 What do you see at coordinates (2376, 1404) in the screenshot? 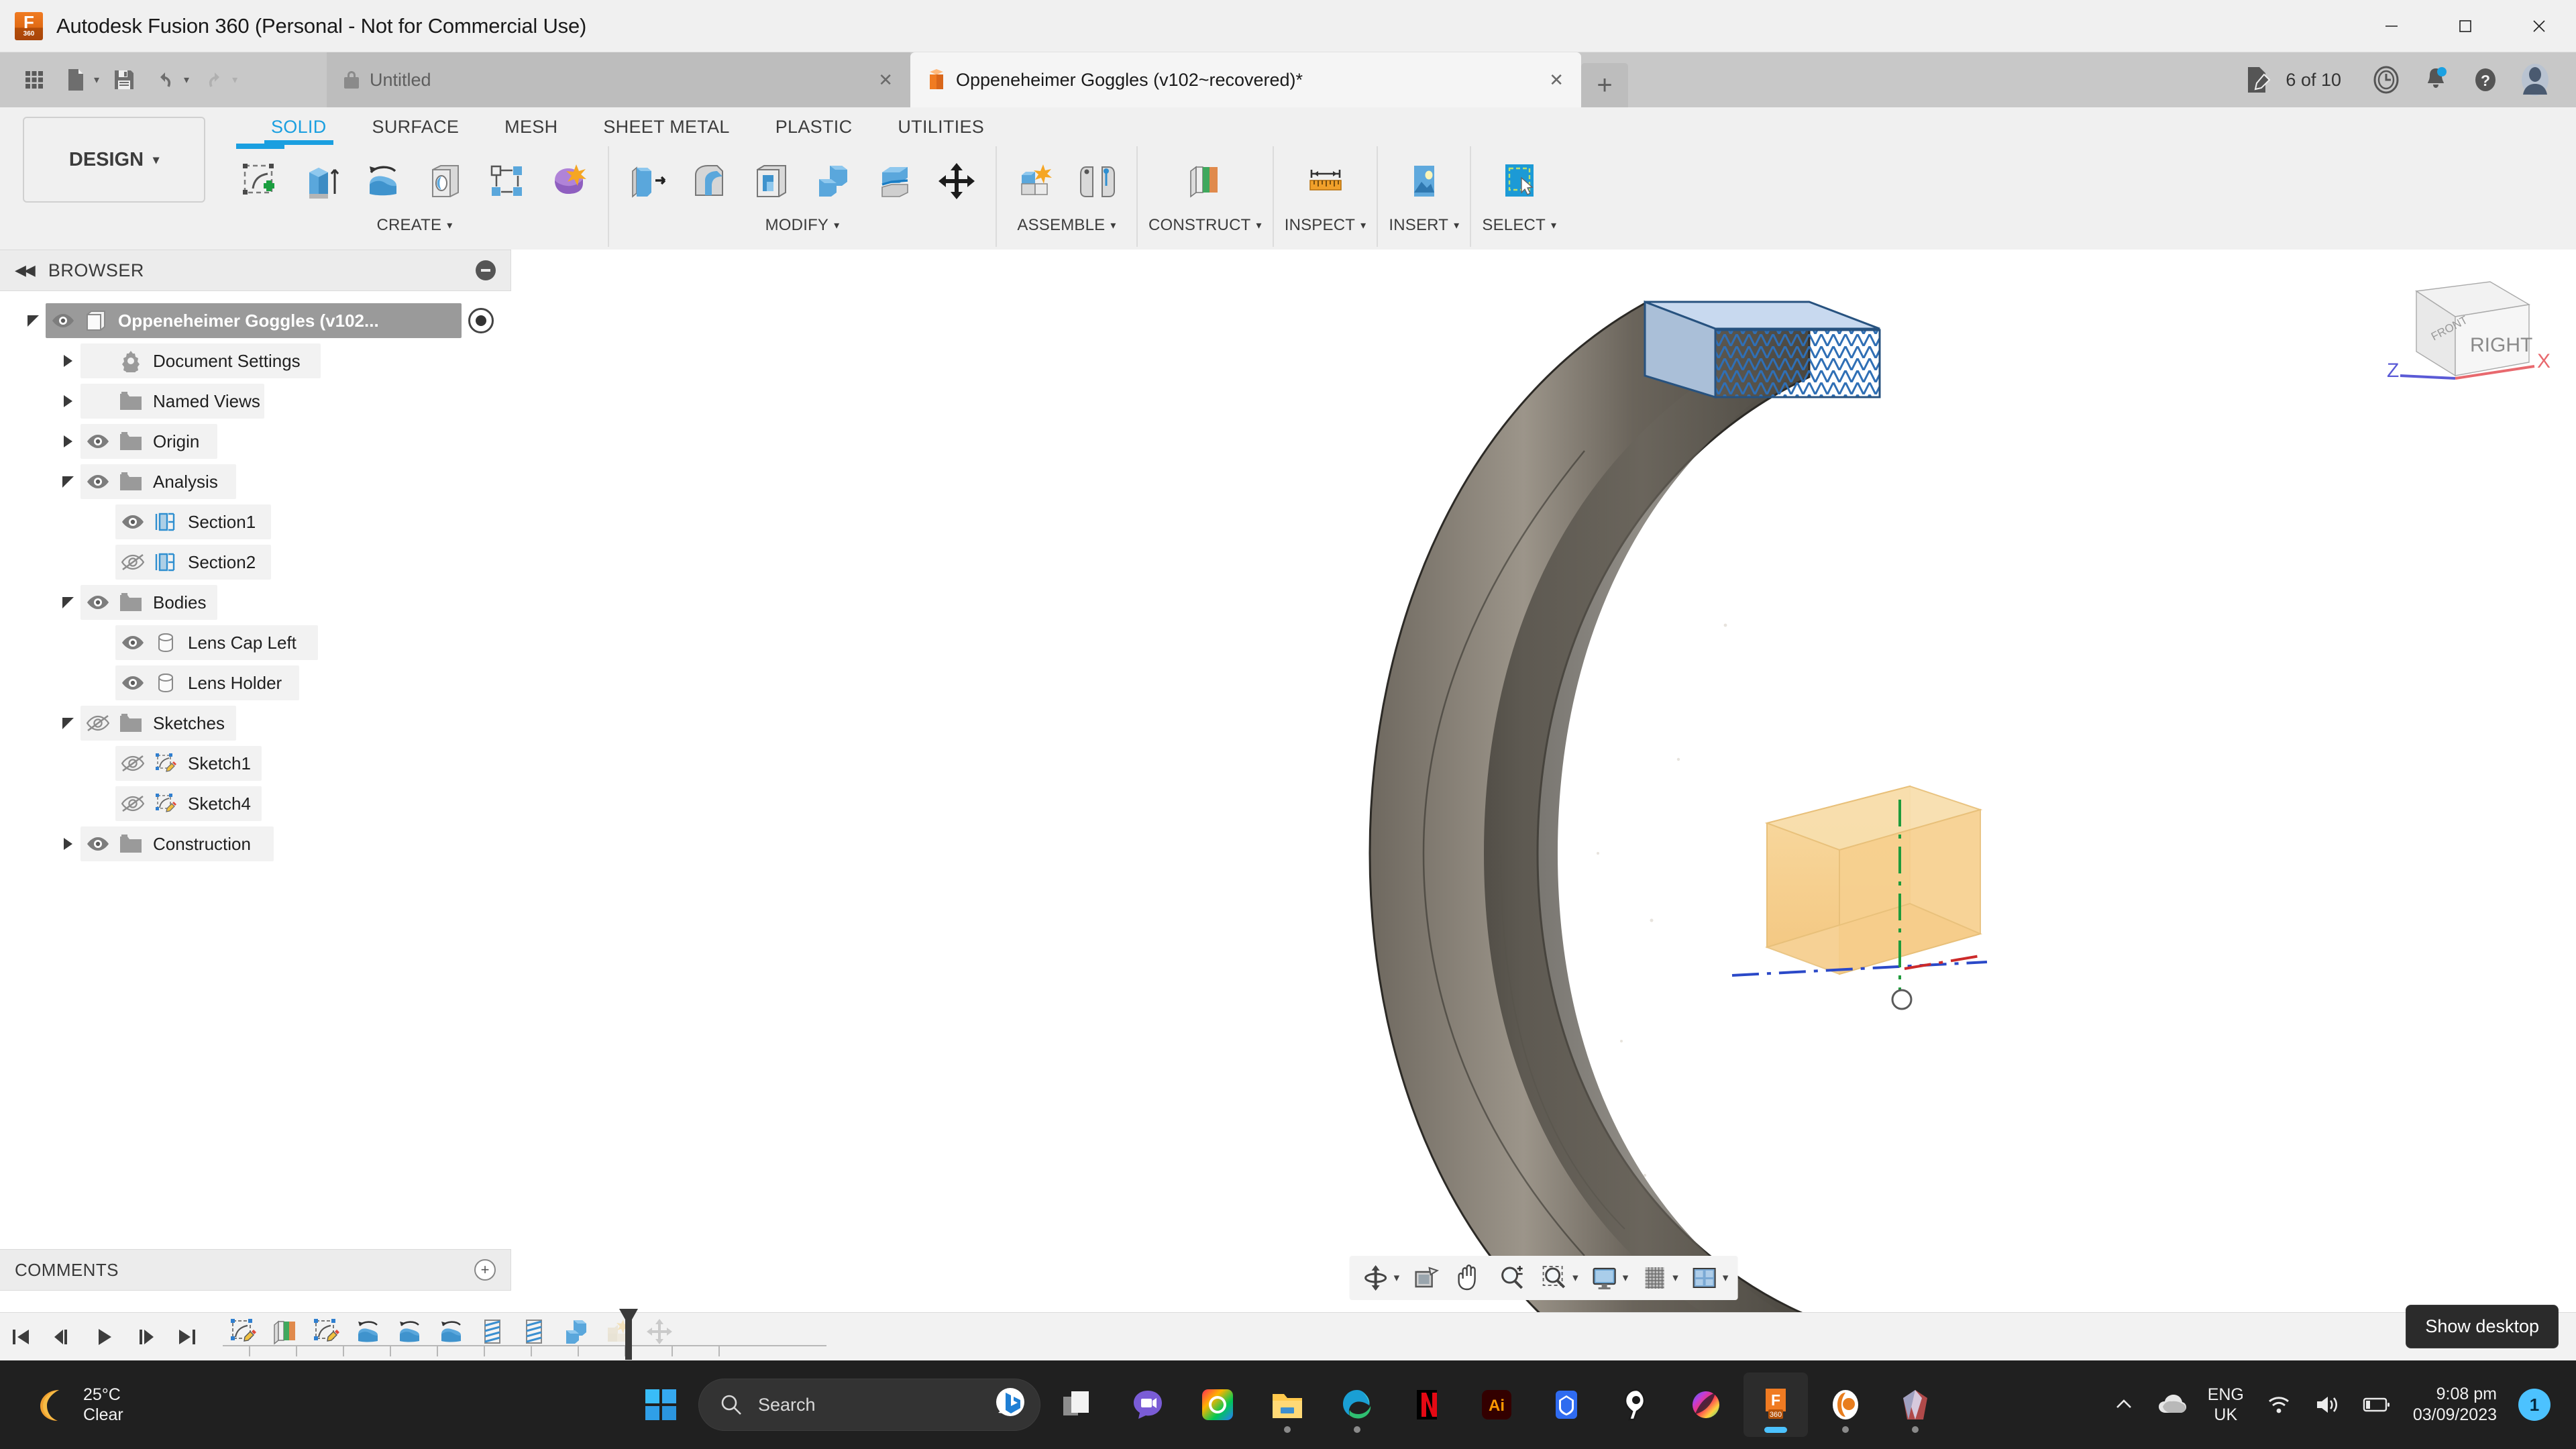
I see `battery-icon` at bounding box center [2376, 1404].